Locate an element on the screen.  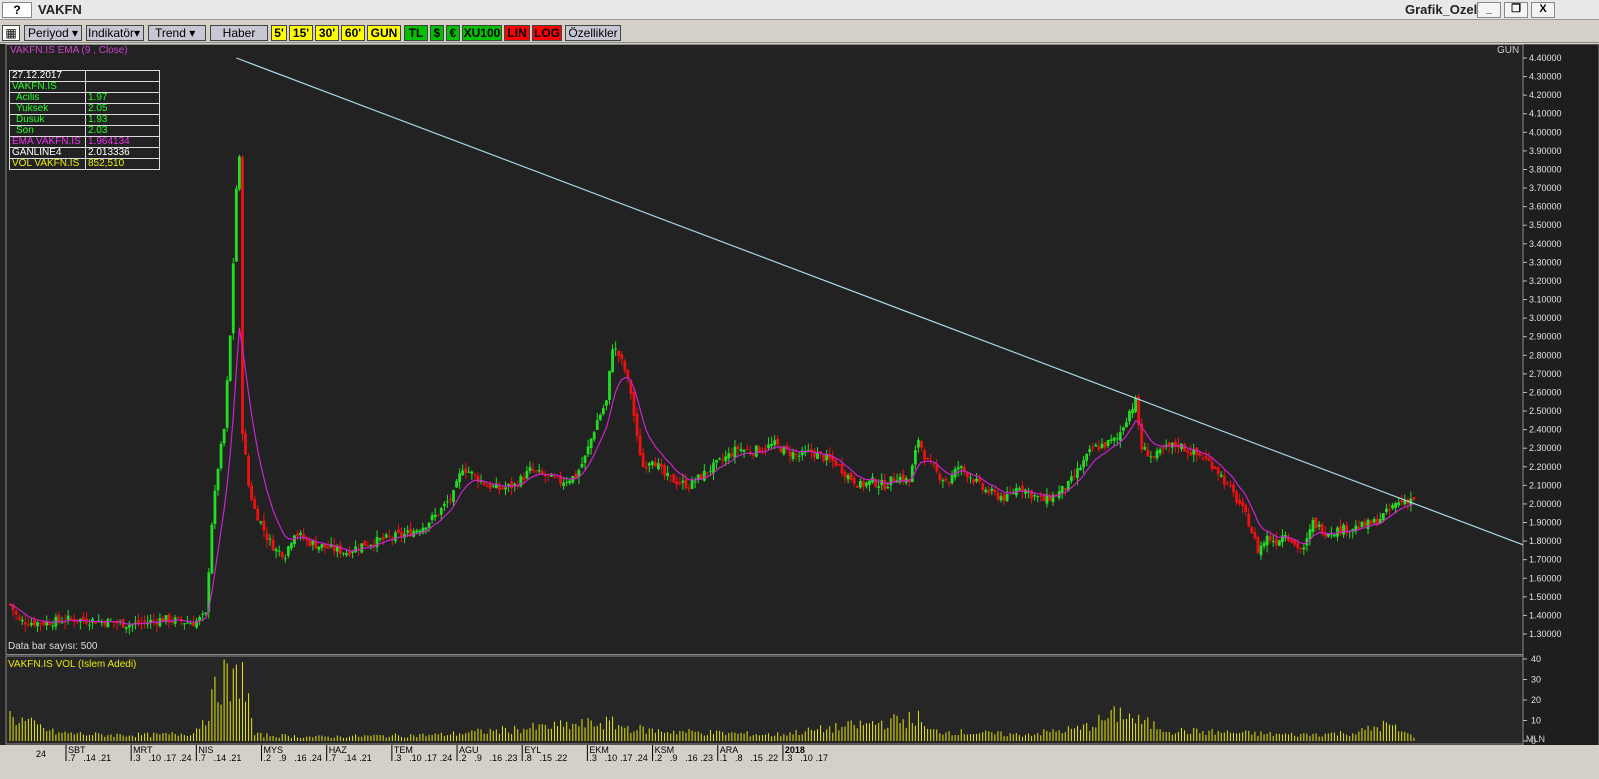
restore-button: ❐ is located at coordinates (1516, 10).